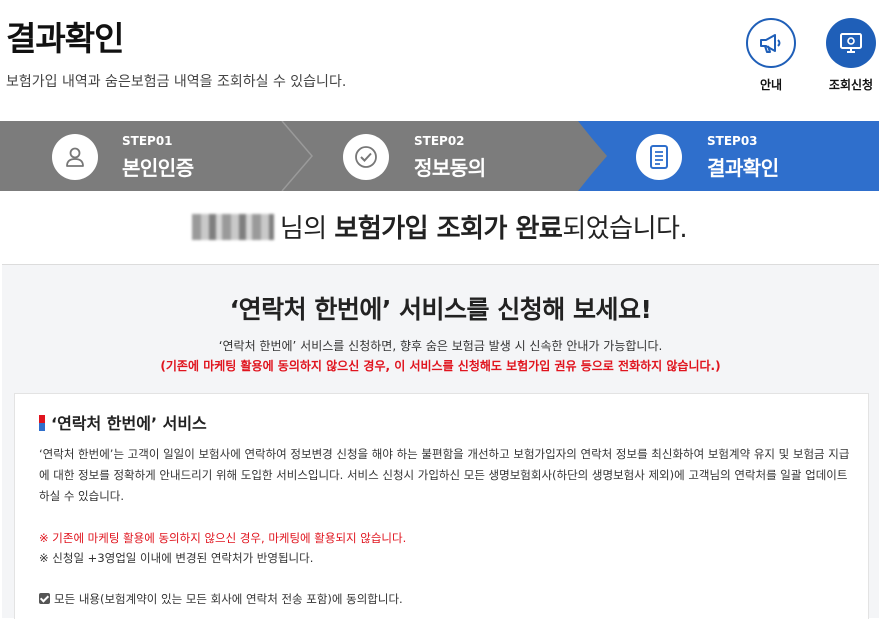 The height and width of the screenshot is (619, 879). I want to click on section-marker-icon, so click(42, 423).